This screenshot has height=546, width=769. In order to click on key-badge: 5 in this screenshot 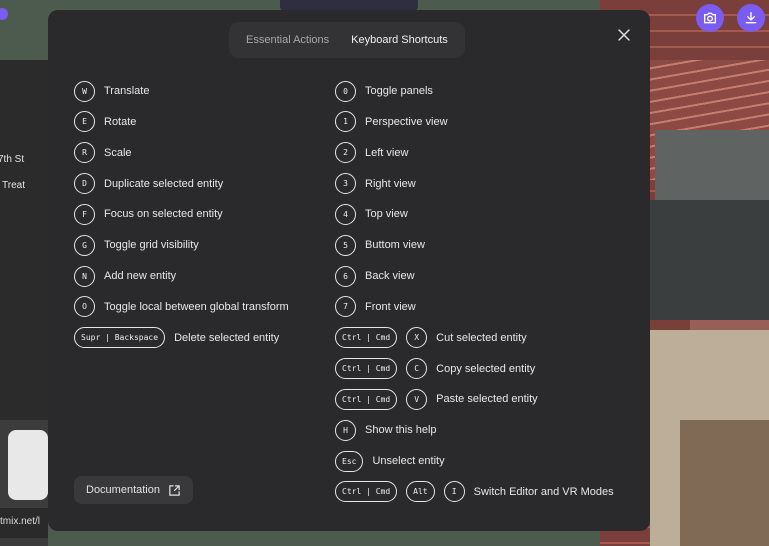, I will do `click(345, 245)`.